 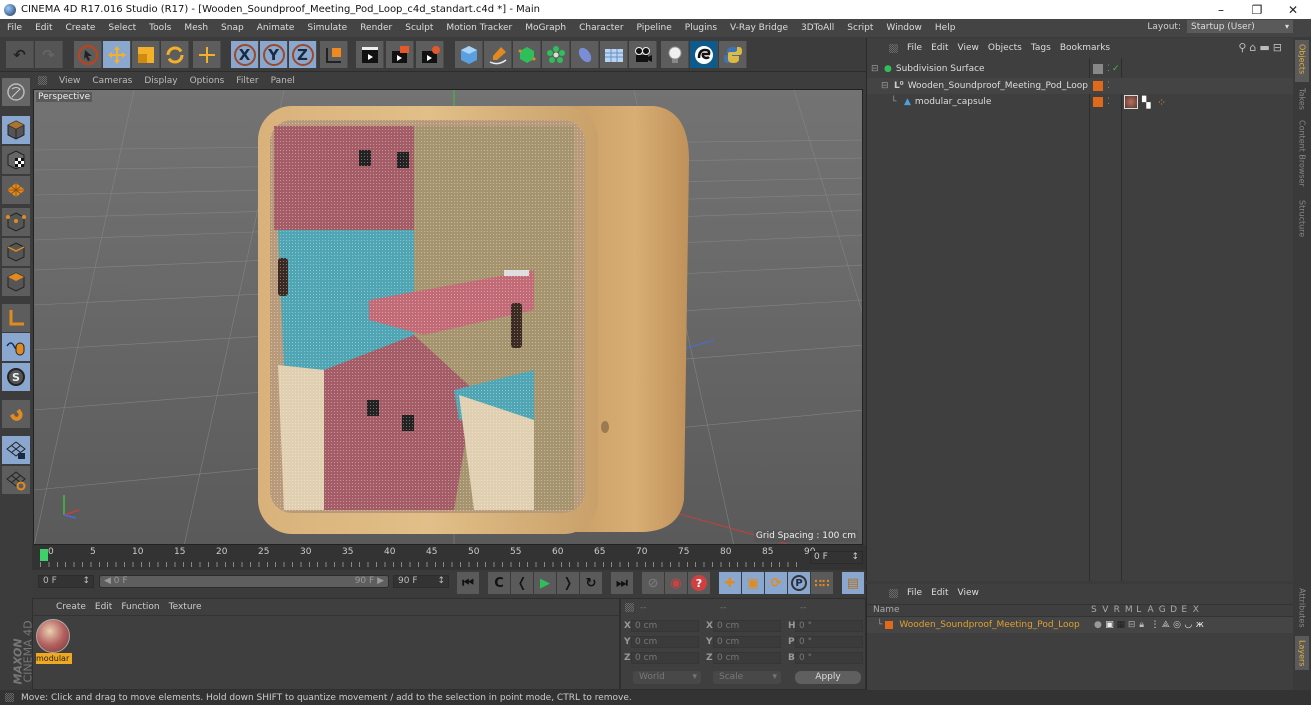 I want to click on previous-key-button: C, so click(x=499, y=583).